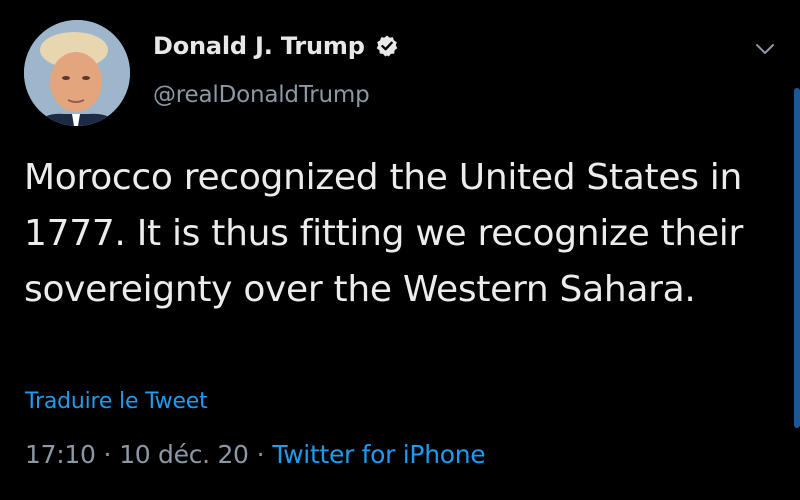 Image resolution: width=800 pixels, height=500 pixels. I want to click on verified-badge-icon, so click(387, 46).